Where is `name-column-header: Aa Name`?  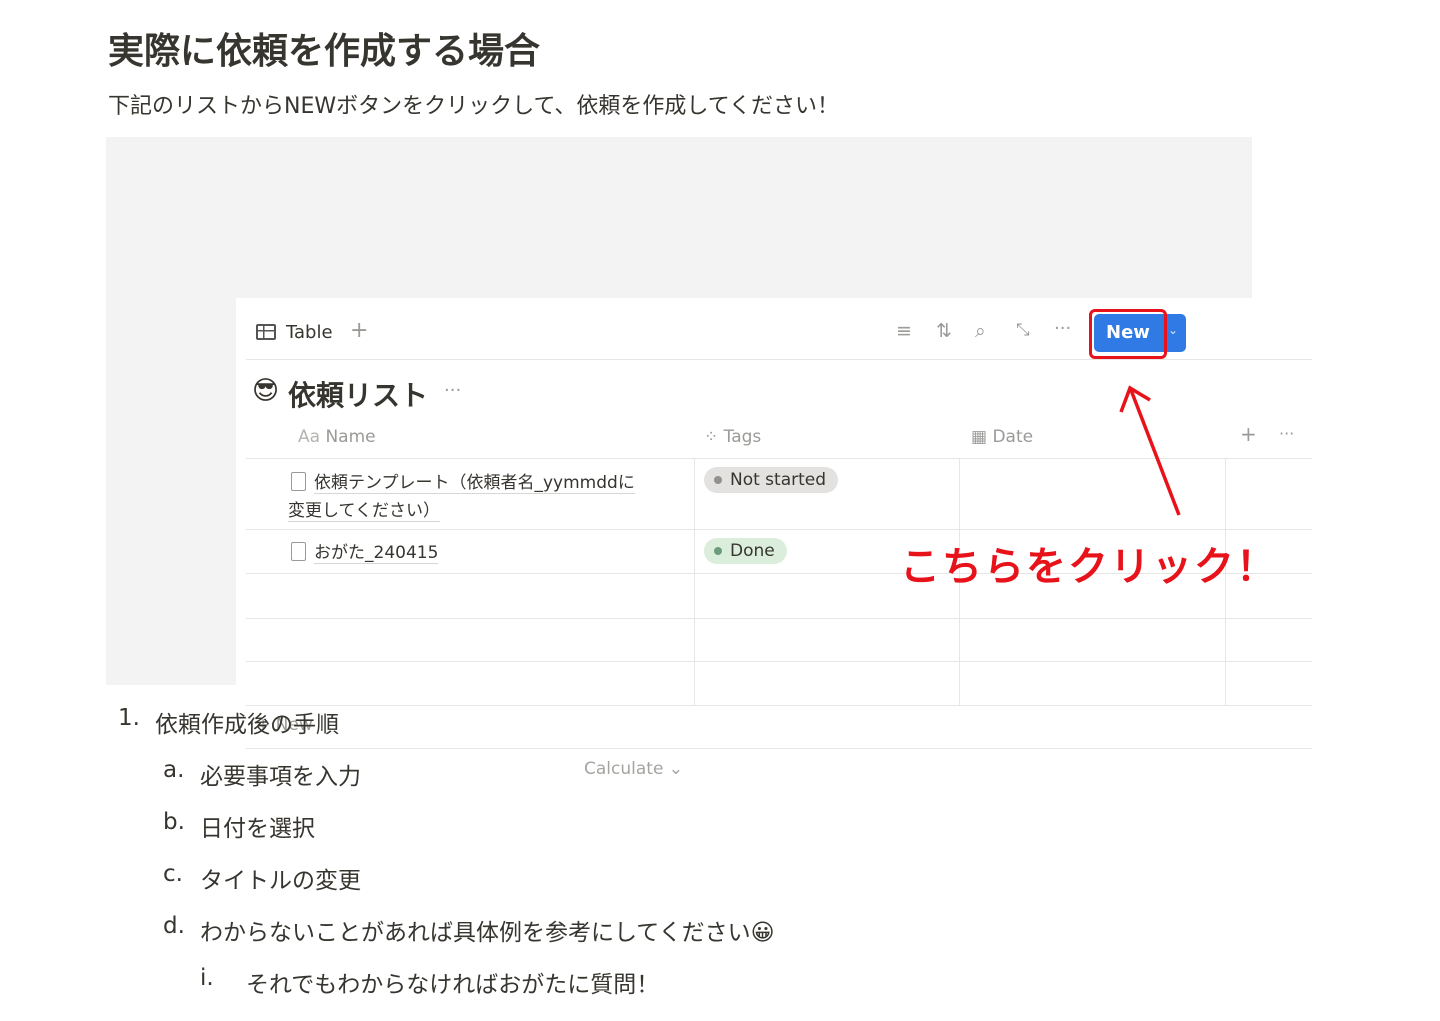
name-column-header: Aa Name is located at coordinates (337, 437).